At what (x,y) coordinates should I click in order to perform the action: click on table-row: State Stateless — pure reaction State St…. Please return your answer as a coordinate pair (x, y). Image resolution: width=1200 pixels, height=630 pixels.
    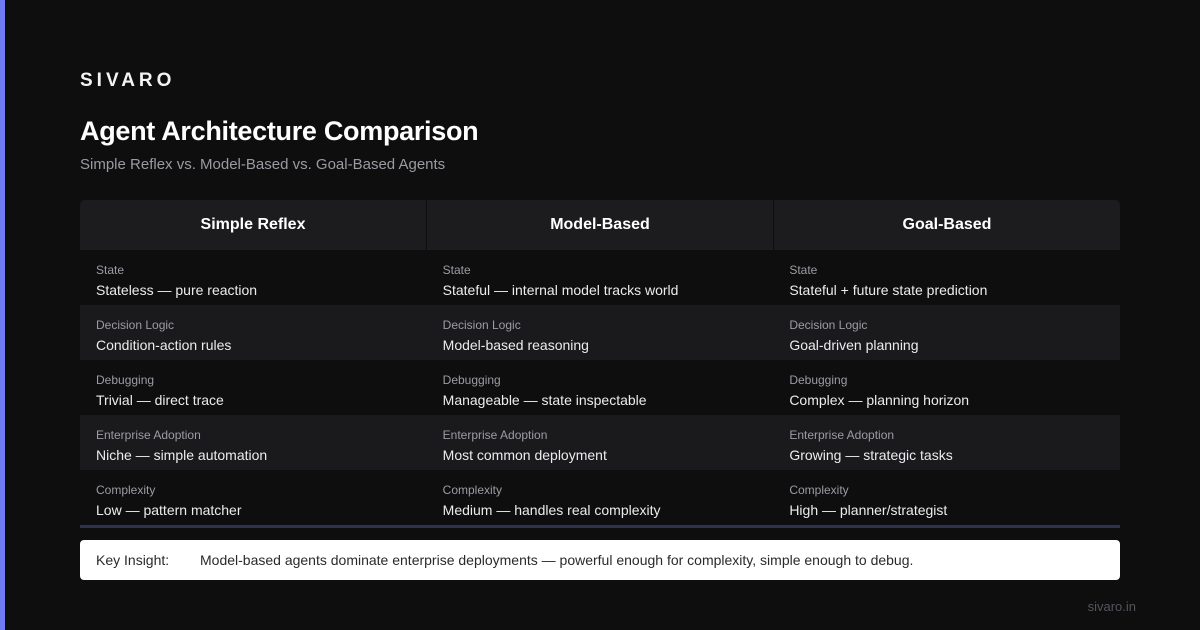
    Looking at the image, I should click on (600, 277).